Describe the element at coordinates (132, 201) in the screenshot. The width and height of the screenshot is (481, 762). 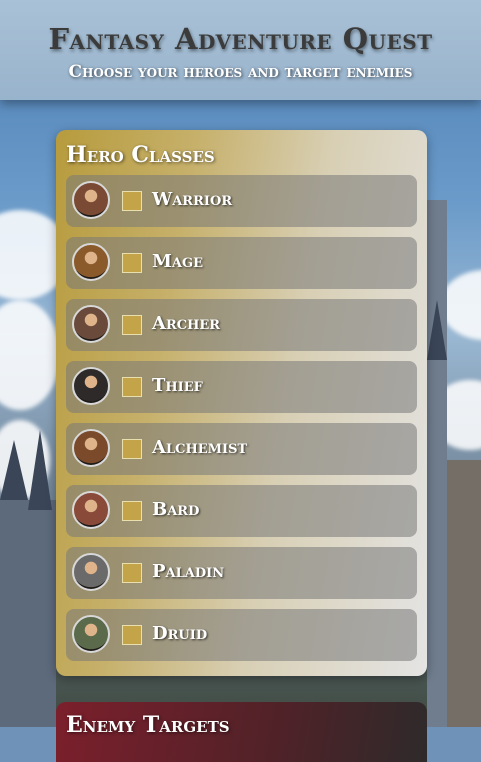
I see `warrior-checkbox` at that location.